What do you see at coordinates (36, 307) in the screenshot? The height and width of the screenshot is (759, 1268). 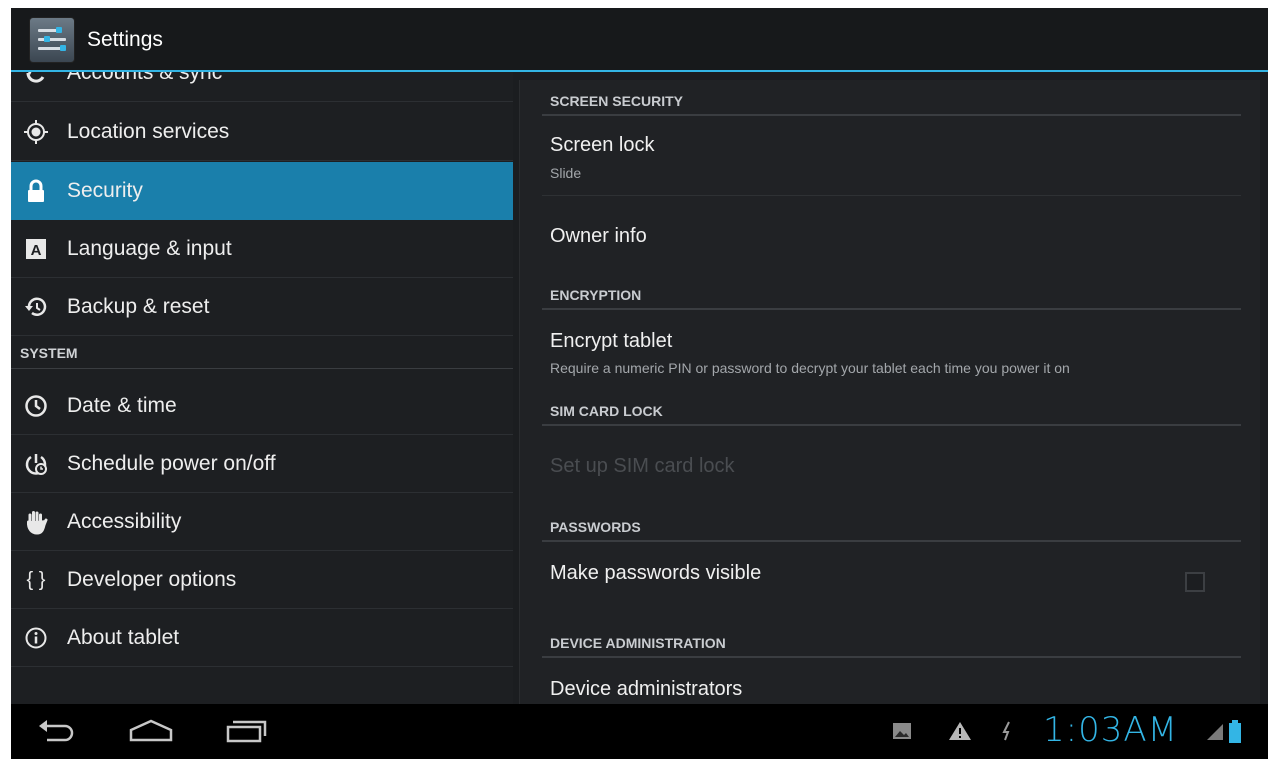 I see `backup-restore-icon` at bounding box center [36, 307].